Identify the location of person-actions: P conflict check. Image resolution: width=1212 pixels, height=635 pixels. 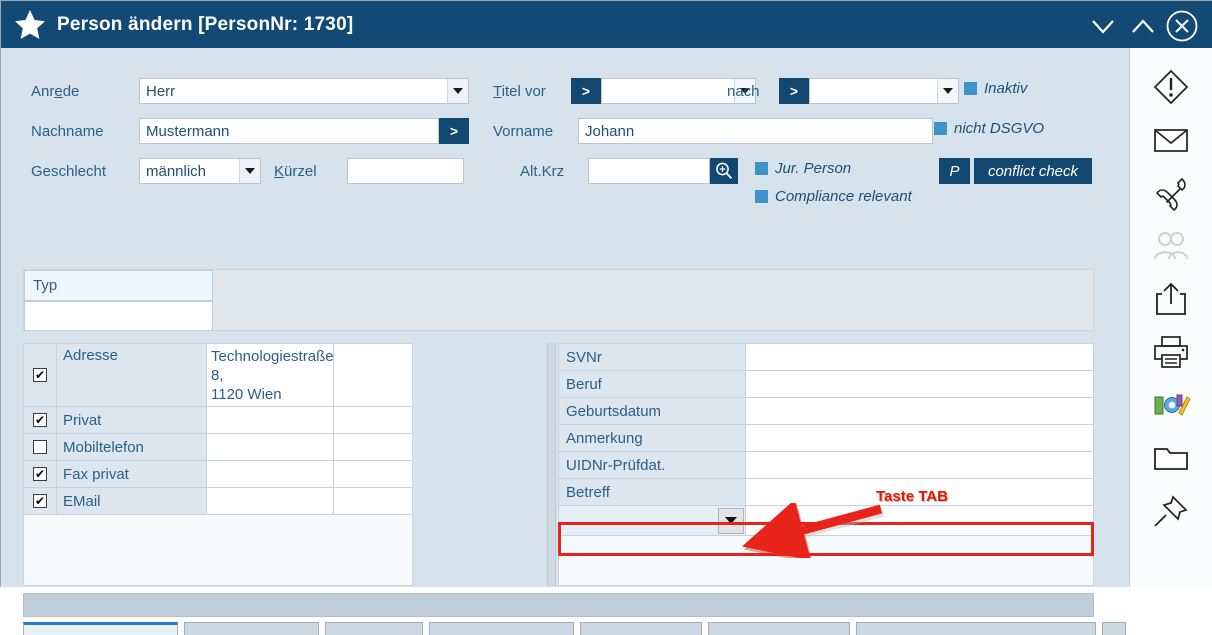
(1015, 171).